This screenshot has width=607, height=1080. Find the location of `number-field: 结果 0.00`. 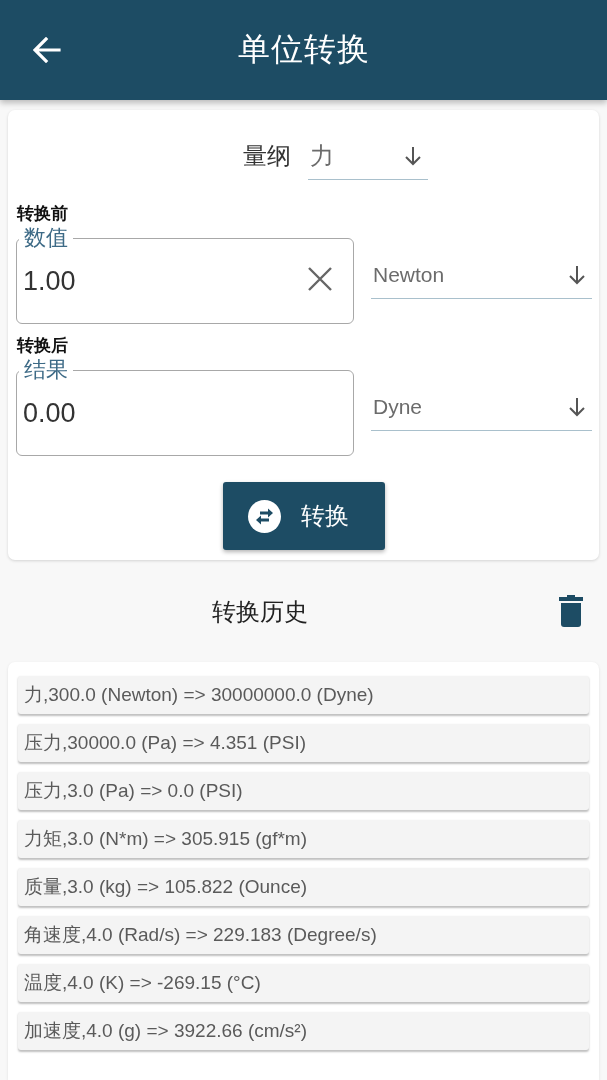

number-field: 结果 0.00 is located at coordinates (185, 406).